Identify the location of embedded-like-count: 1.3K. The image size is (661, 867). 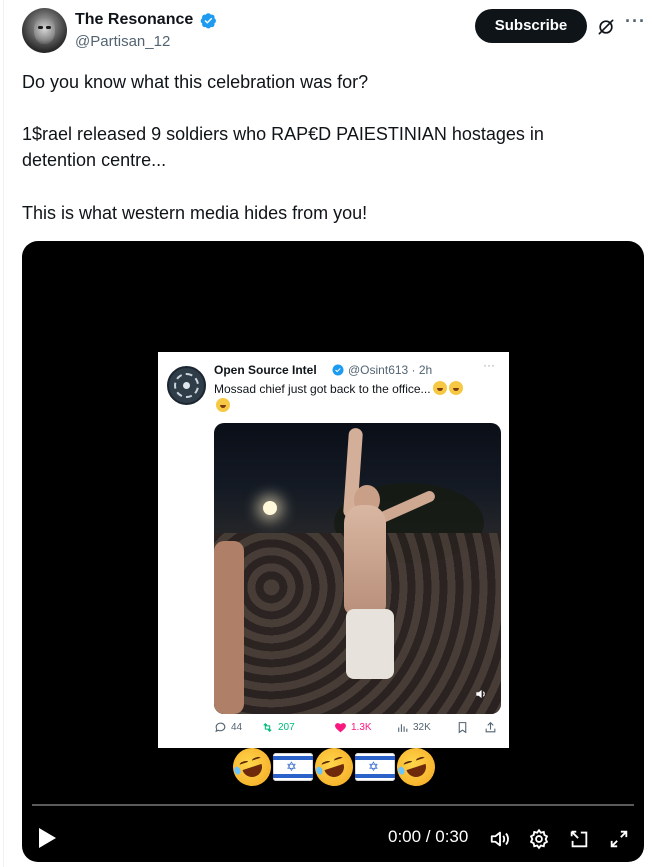
(361, 727).